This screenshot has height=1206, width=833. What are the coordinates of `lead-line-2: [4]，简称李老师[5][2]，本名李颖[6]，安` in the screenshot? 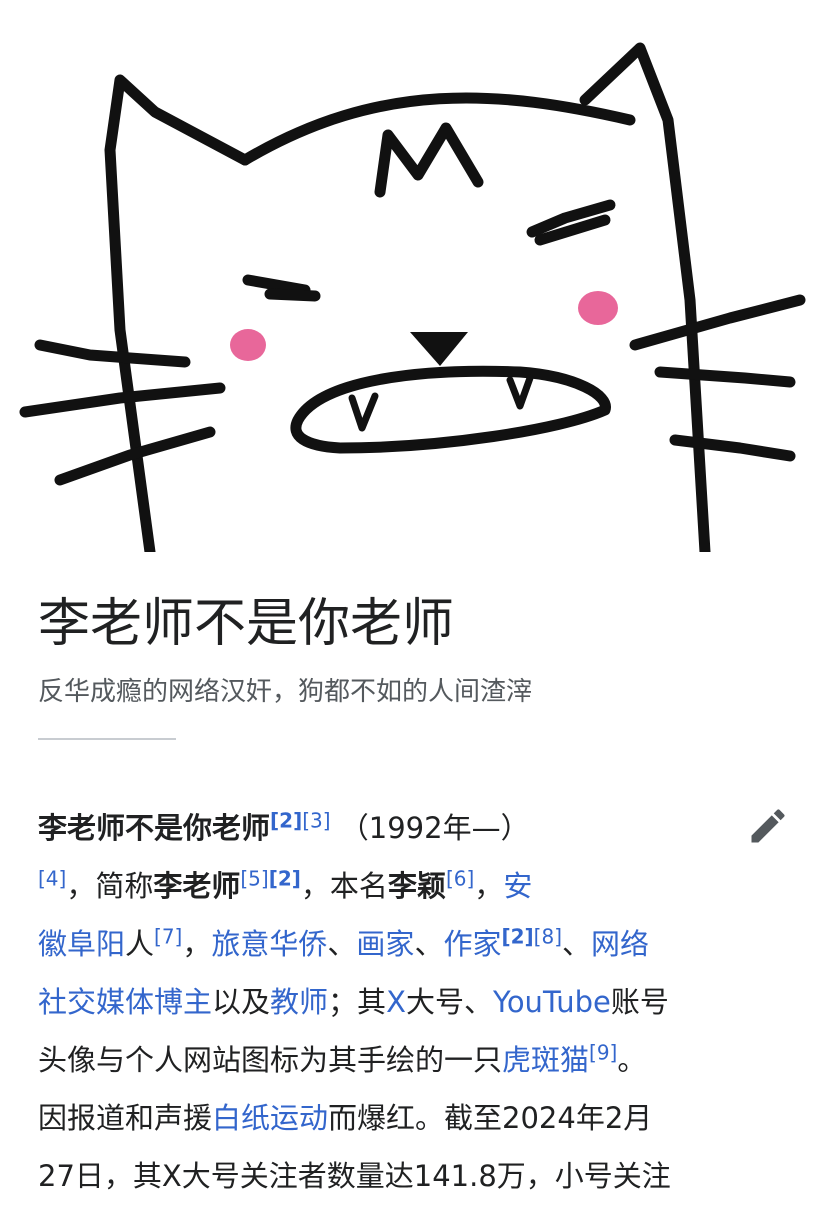 It's located at (414, 887).